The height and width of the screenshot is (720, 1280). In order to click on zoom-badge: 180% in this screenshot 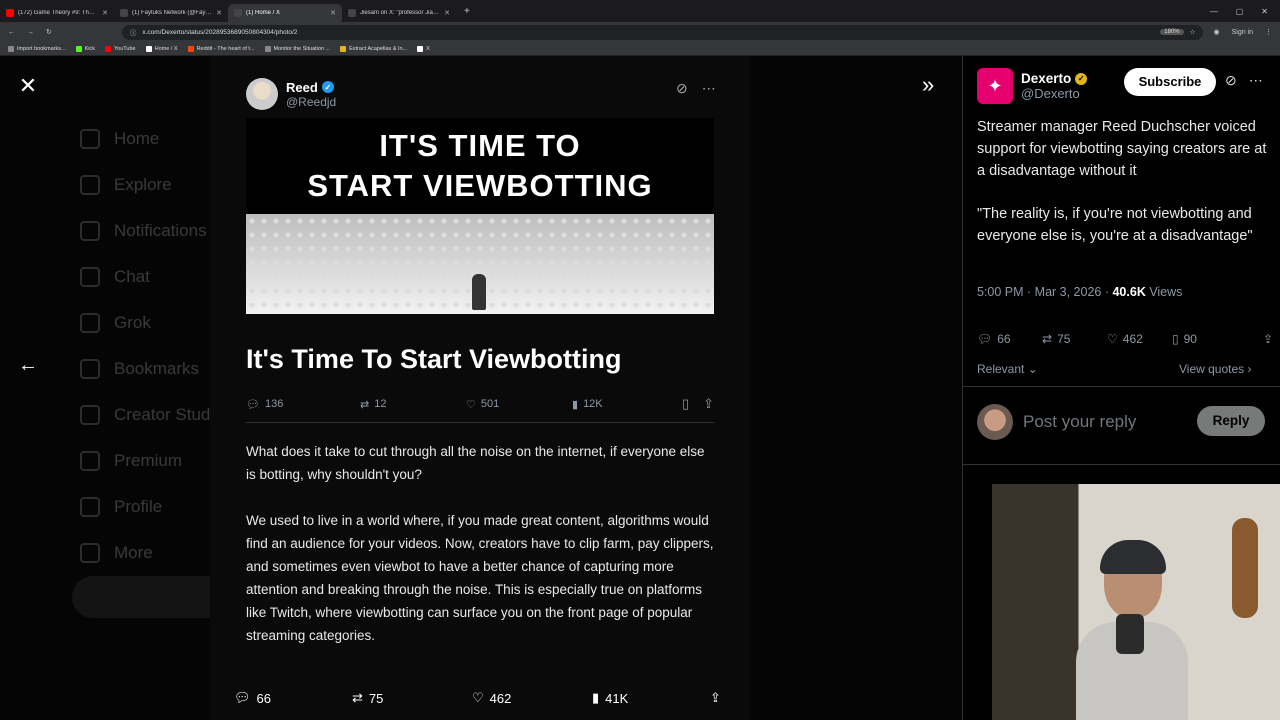, I will do `click(1172, 32)`.